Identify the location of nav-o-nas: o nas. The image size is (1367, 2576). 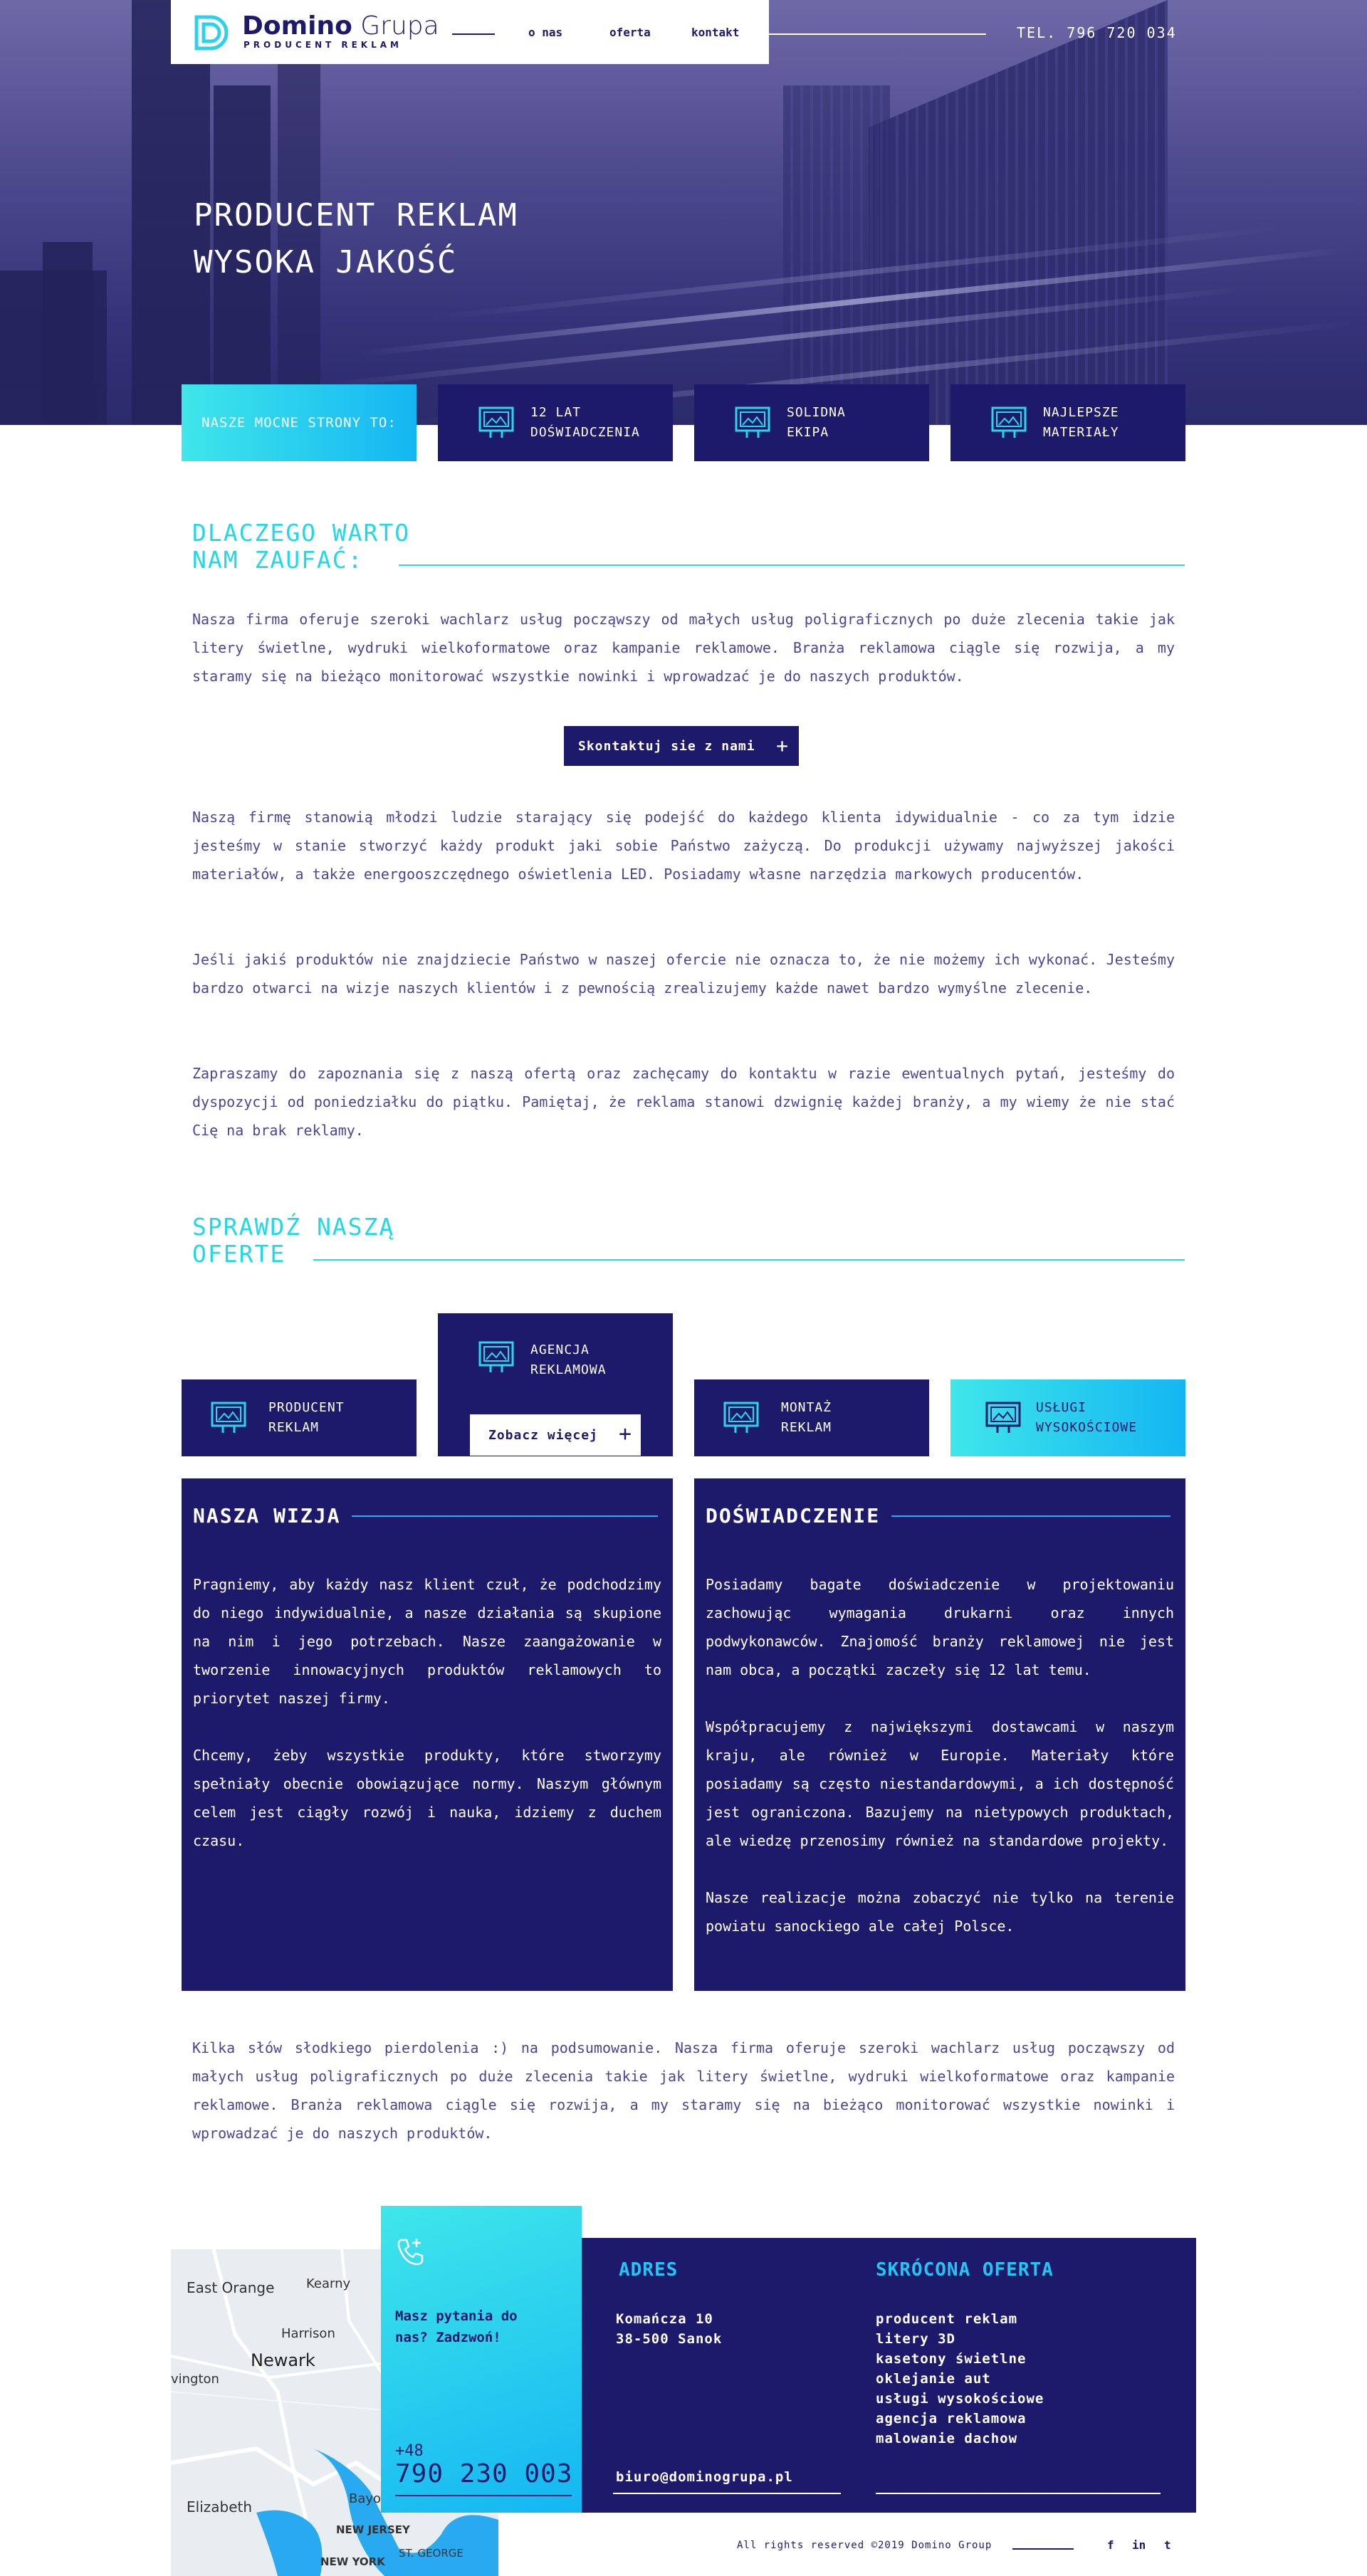
(545, 32).